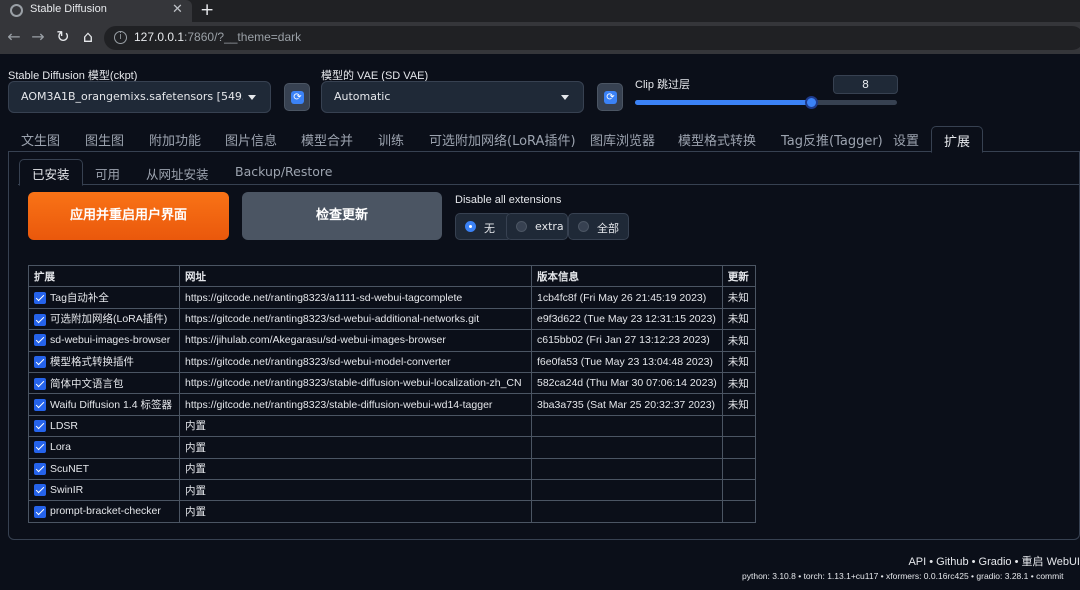  What do you see at coordinates (832, 139) in the screenshot?
I see `tab-tagger: Tag反推(Tagger)` at bounding box center [832, 139].